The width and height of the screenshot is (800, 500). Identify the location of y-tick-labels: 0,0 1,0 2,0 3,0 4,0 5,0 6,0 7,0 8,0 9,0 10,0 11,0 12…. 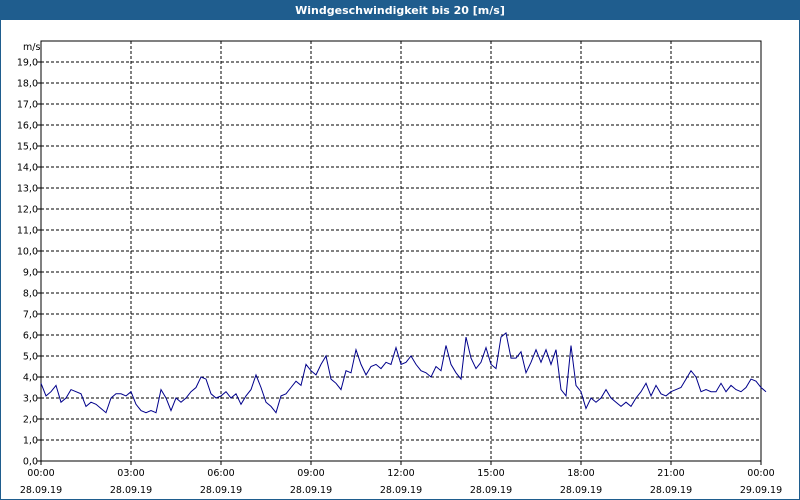
(27, 263).